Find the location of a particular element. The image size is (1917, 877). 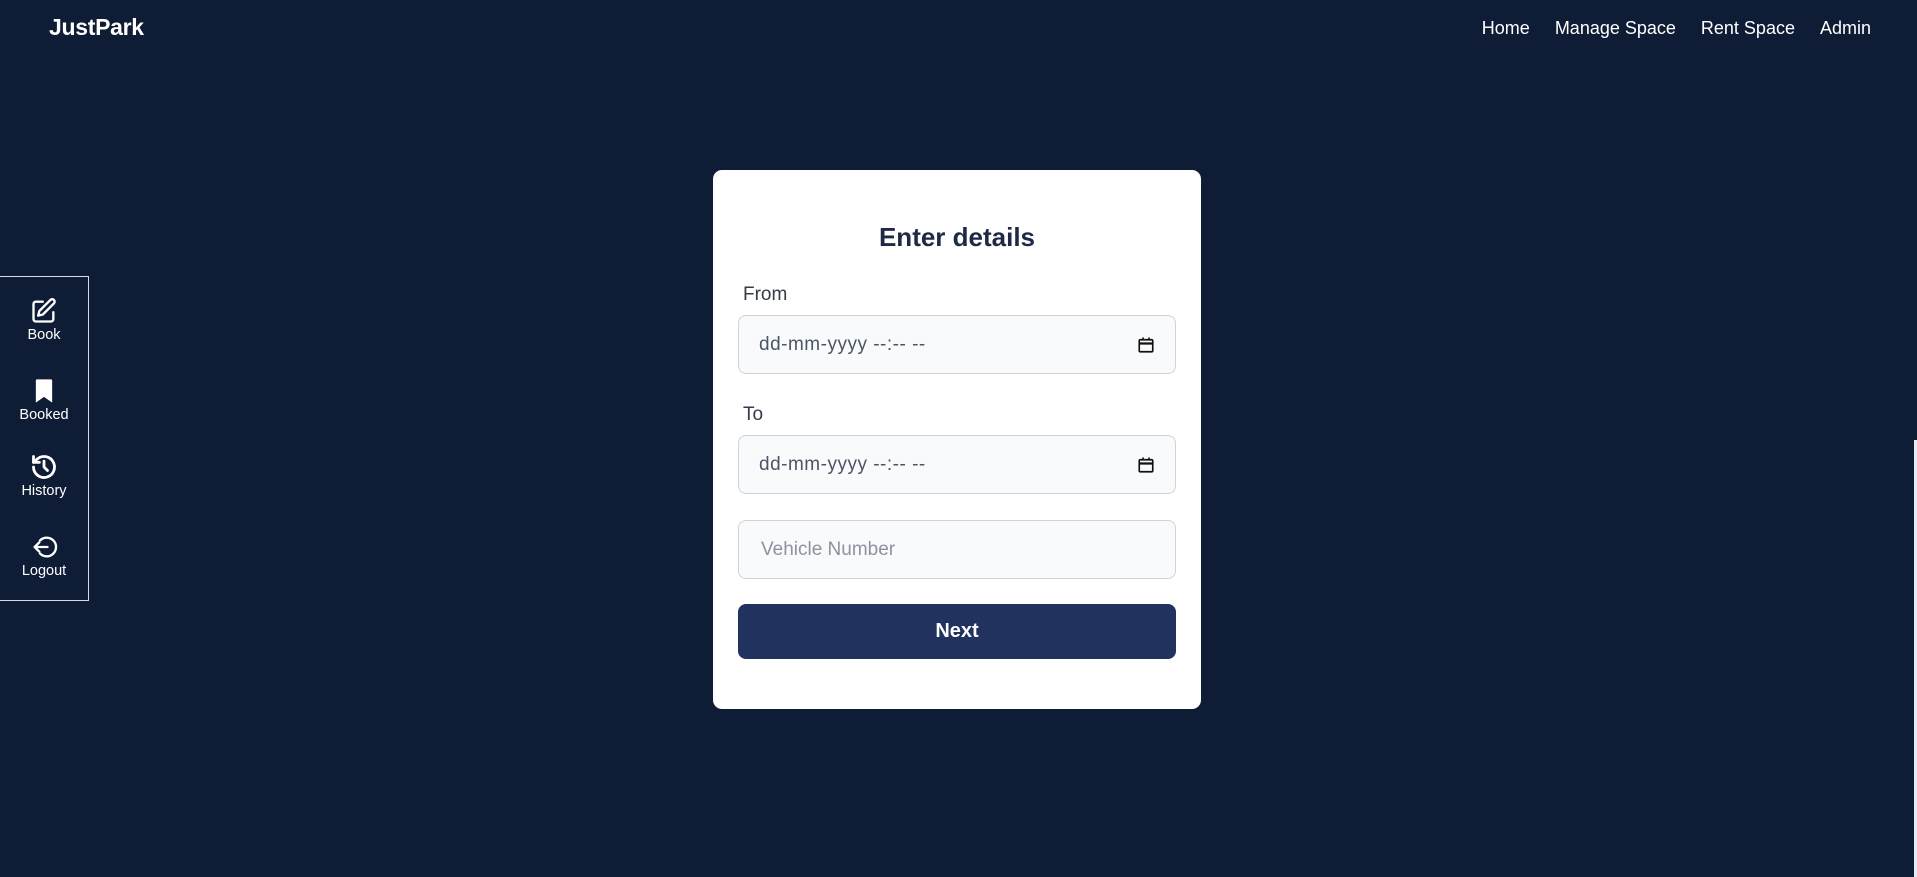

nav-home: Home is located at coordinates (1506, 28).